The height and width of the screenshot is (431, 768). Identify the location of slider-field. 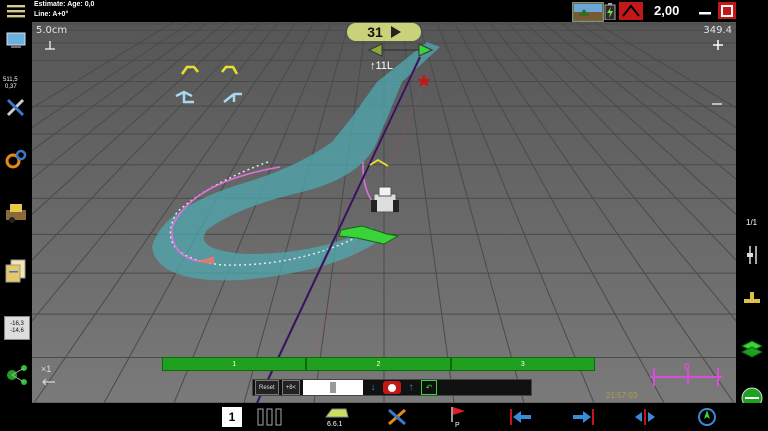
(333, 387).